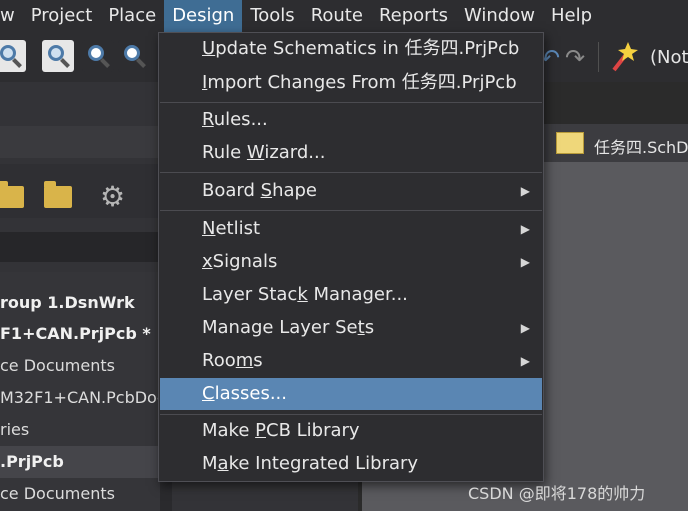 The image size is (688, 511). I want to click on menu-item-label: Make Integrated Library, so click(310, 463).